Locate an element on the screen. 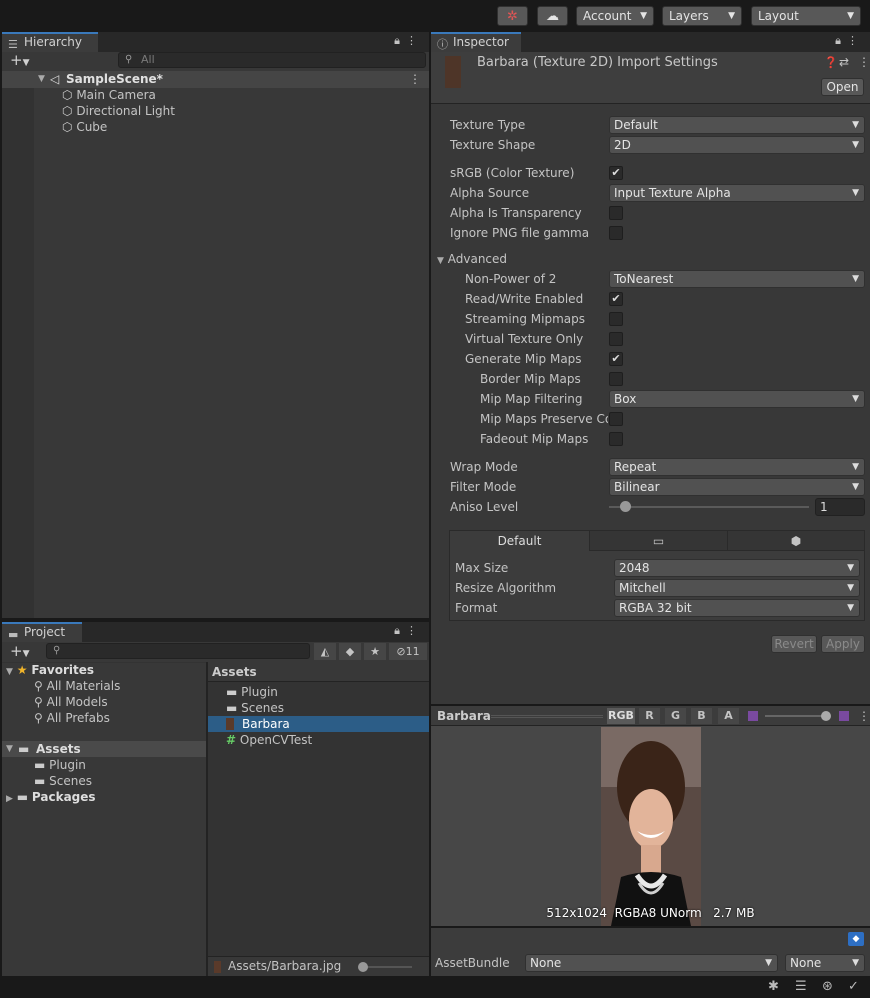 Image resolution: width=870 pixels, height=998 pixels. mip-slider-track is located at coordinates (797, 716).